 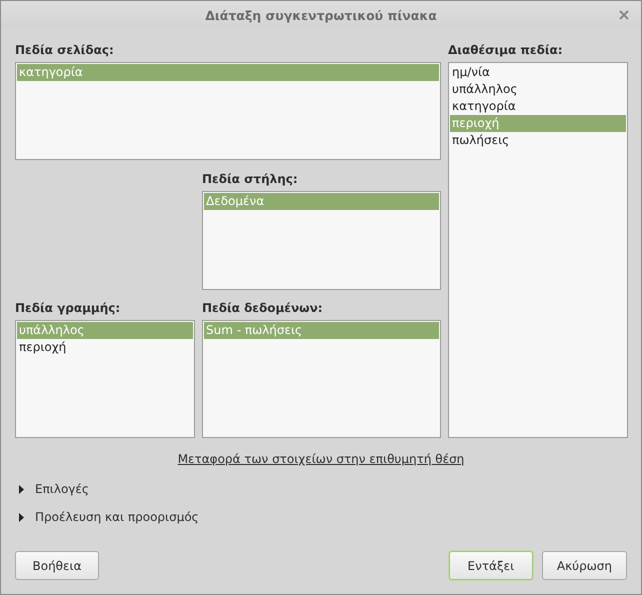 I want to click on dialog-button: Ακύρωση, so click(x=584, y=565).